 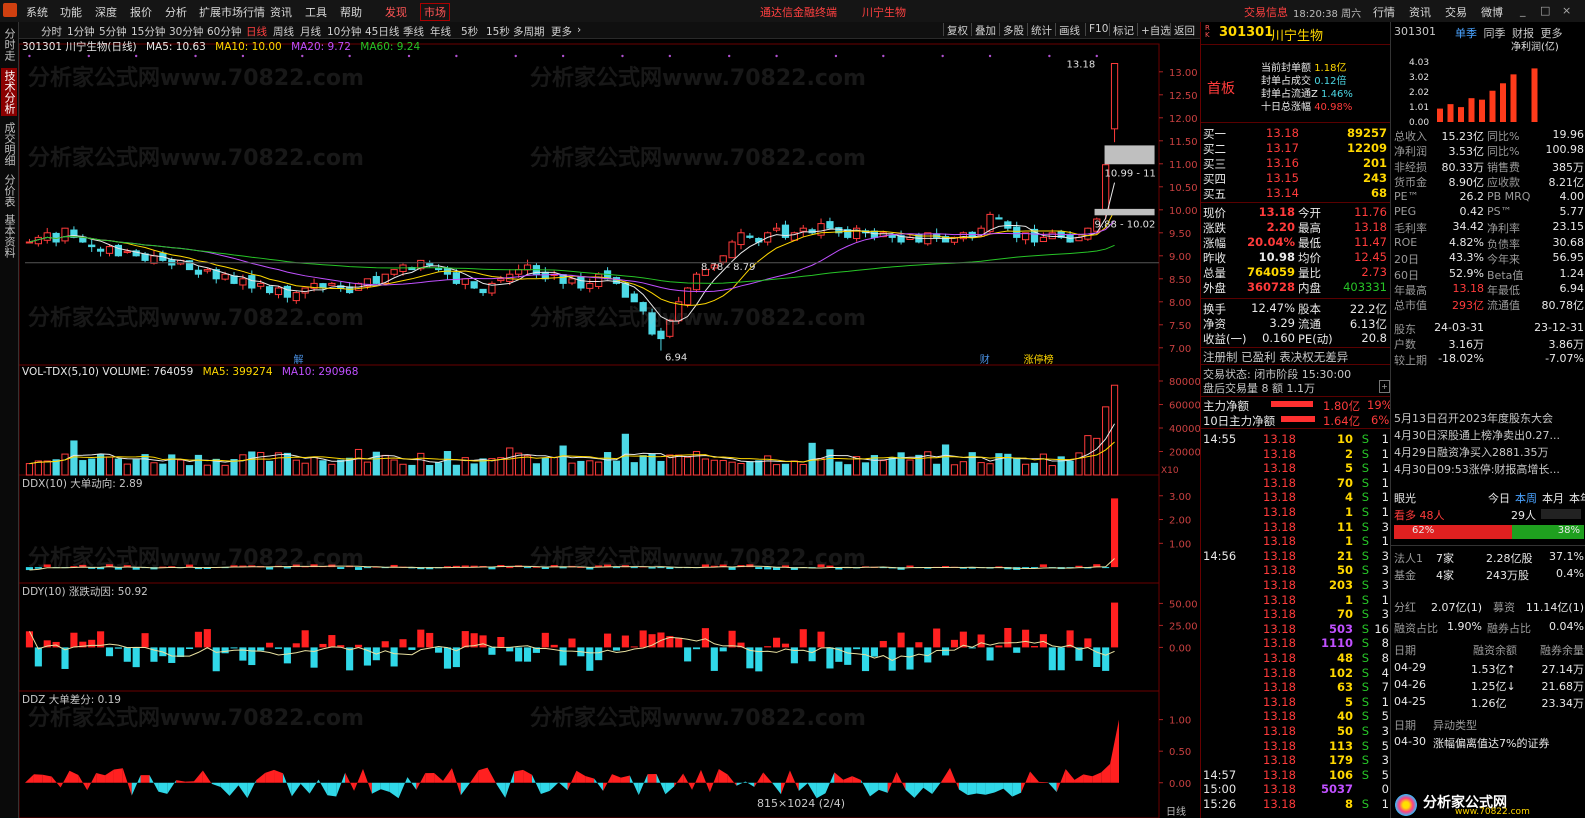 I want to click on tab-technical: 技术分析, so click(x=9, y=92).